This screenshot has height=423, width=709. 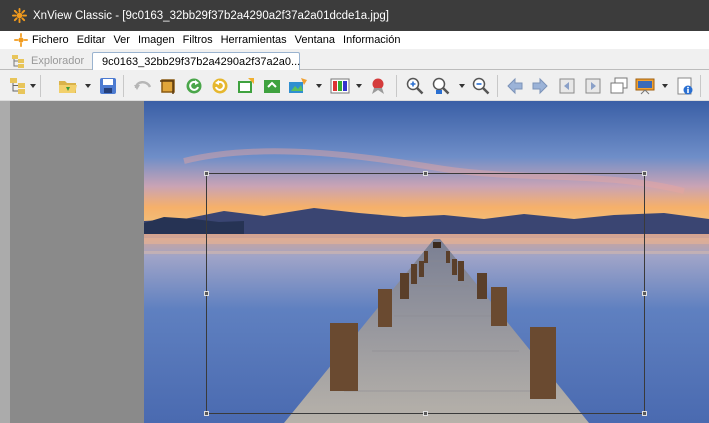 What do you see at coordinates (143, 86) in the screenshot?
I see `undo-icon` at bounding box center [143, 86].